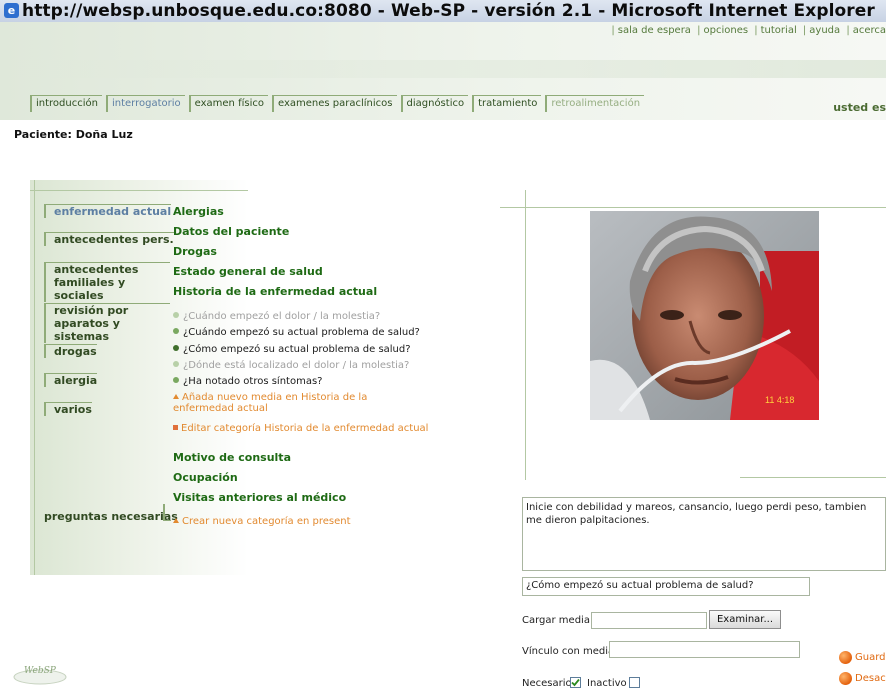 Image resolution: width=886 pixels, height=690 pixels. What do you see at coordinates (870, 657) in the screenshot?
I see `save-button: Guarda` at bounding box center [870, 657].